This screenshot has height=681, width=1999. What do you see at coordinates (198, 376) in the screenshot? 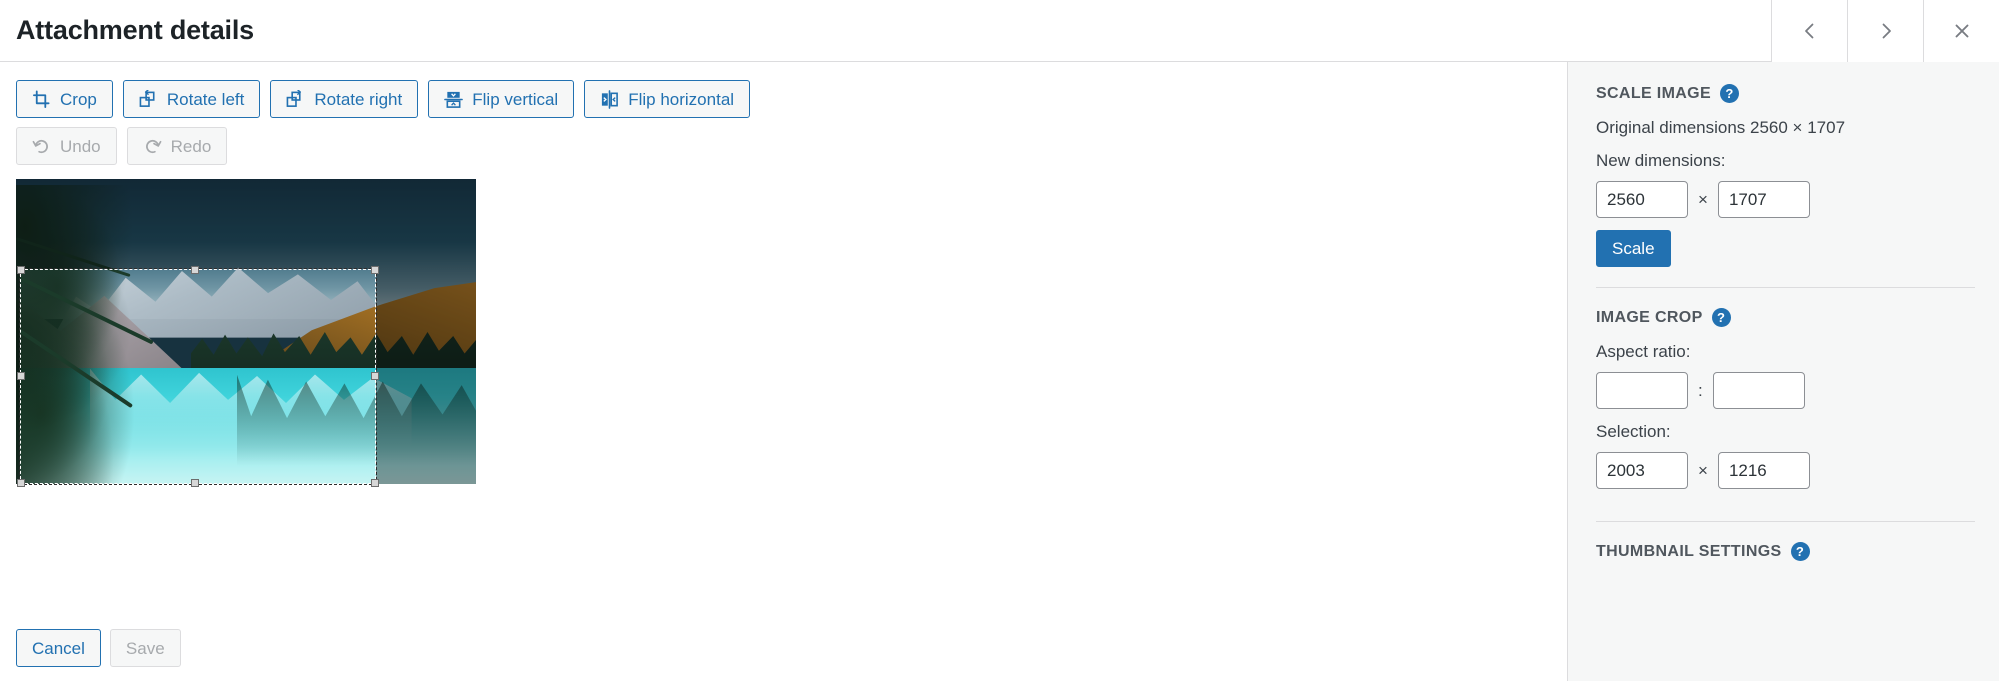
I see `crop-selection` at bounding box center [198, 376].